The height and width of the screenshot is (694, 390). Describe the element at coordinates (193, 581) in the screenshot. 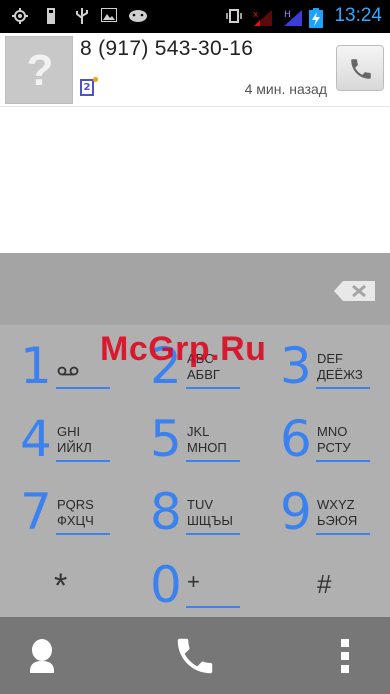

I see `key-plus: +` at that location.